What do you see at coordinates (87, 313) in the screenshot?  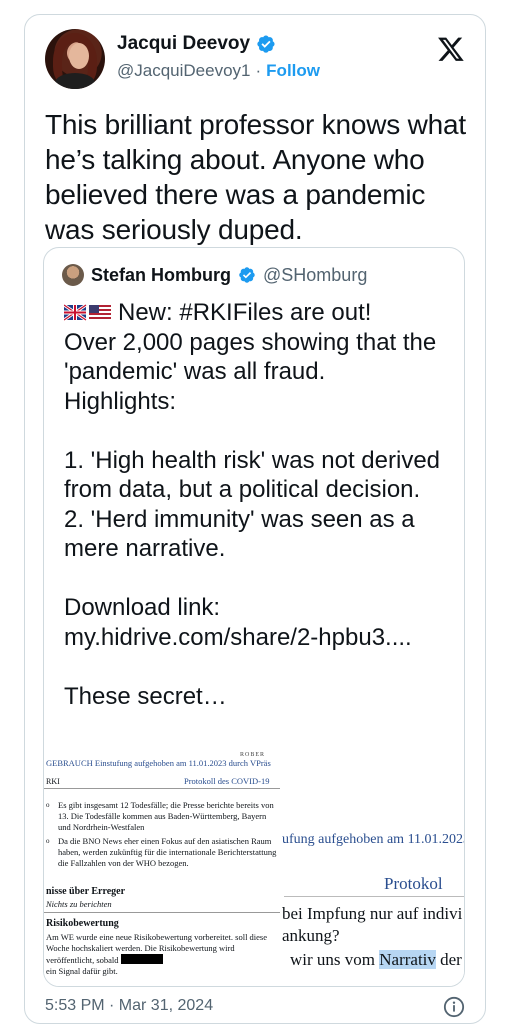 I see `uk-us-flags-icon` at bounding box center [87, 313].